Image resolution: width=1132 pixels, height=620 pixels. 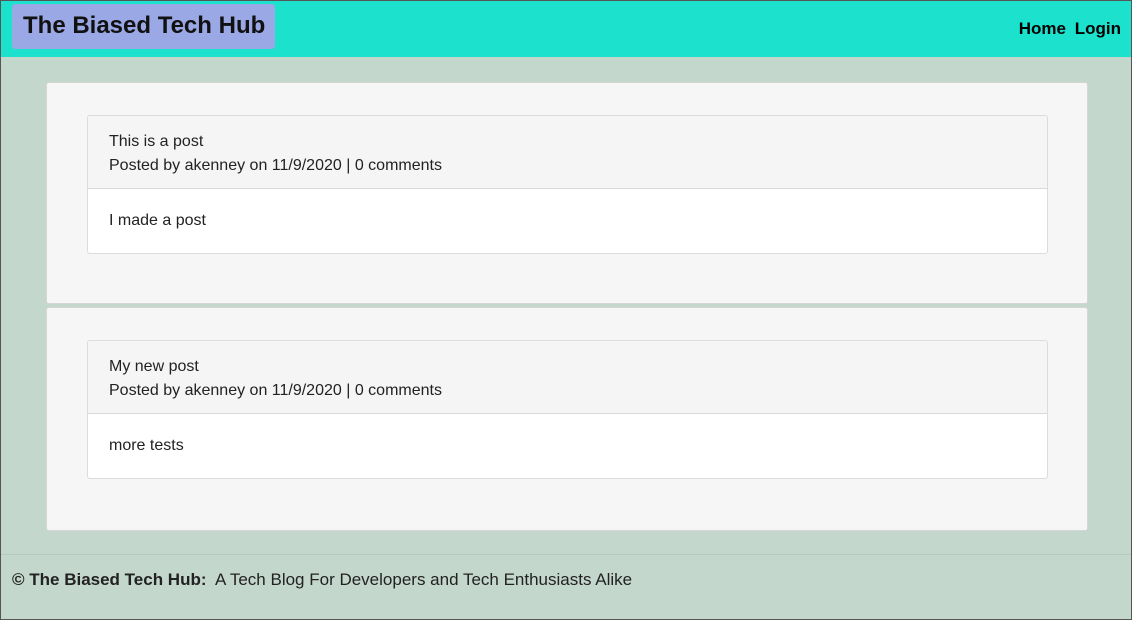 What do you see at coordinates (1042, 28) in the screenshot?
I see `nav-home-link: Home` at bounding box center [1042, 28].